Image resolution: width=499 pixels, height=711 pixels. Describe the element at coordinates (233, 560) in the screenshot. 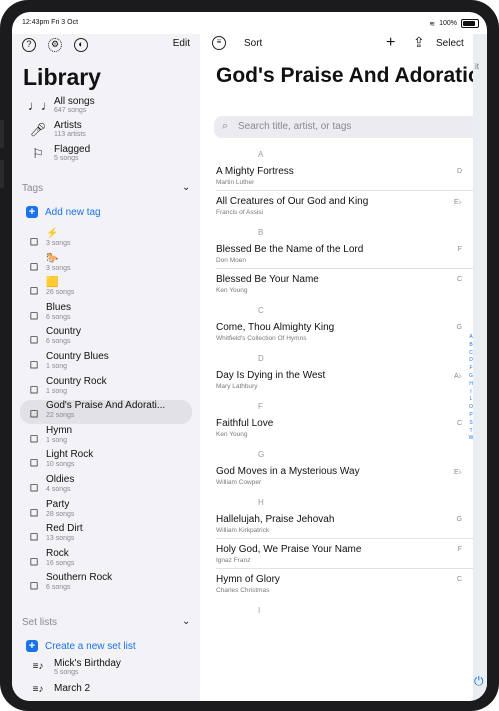

I see `song-artist: Ignaz Franz` at that location.